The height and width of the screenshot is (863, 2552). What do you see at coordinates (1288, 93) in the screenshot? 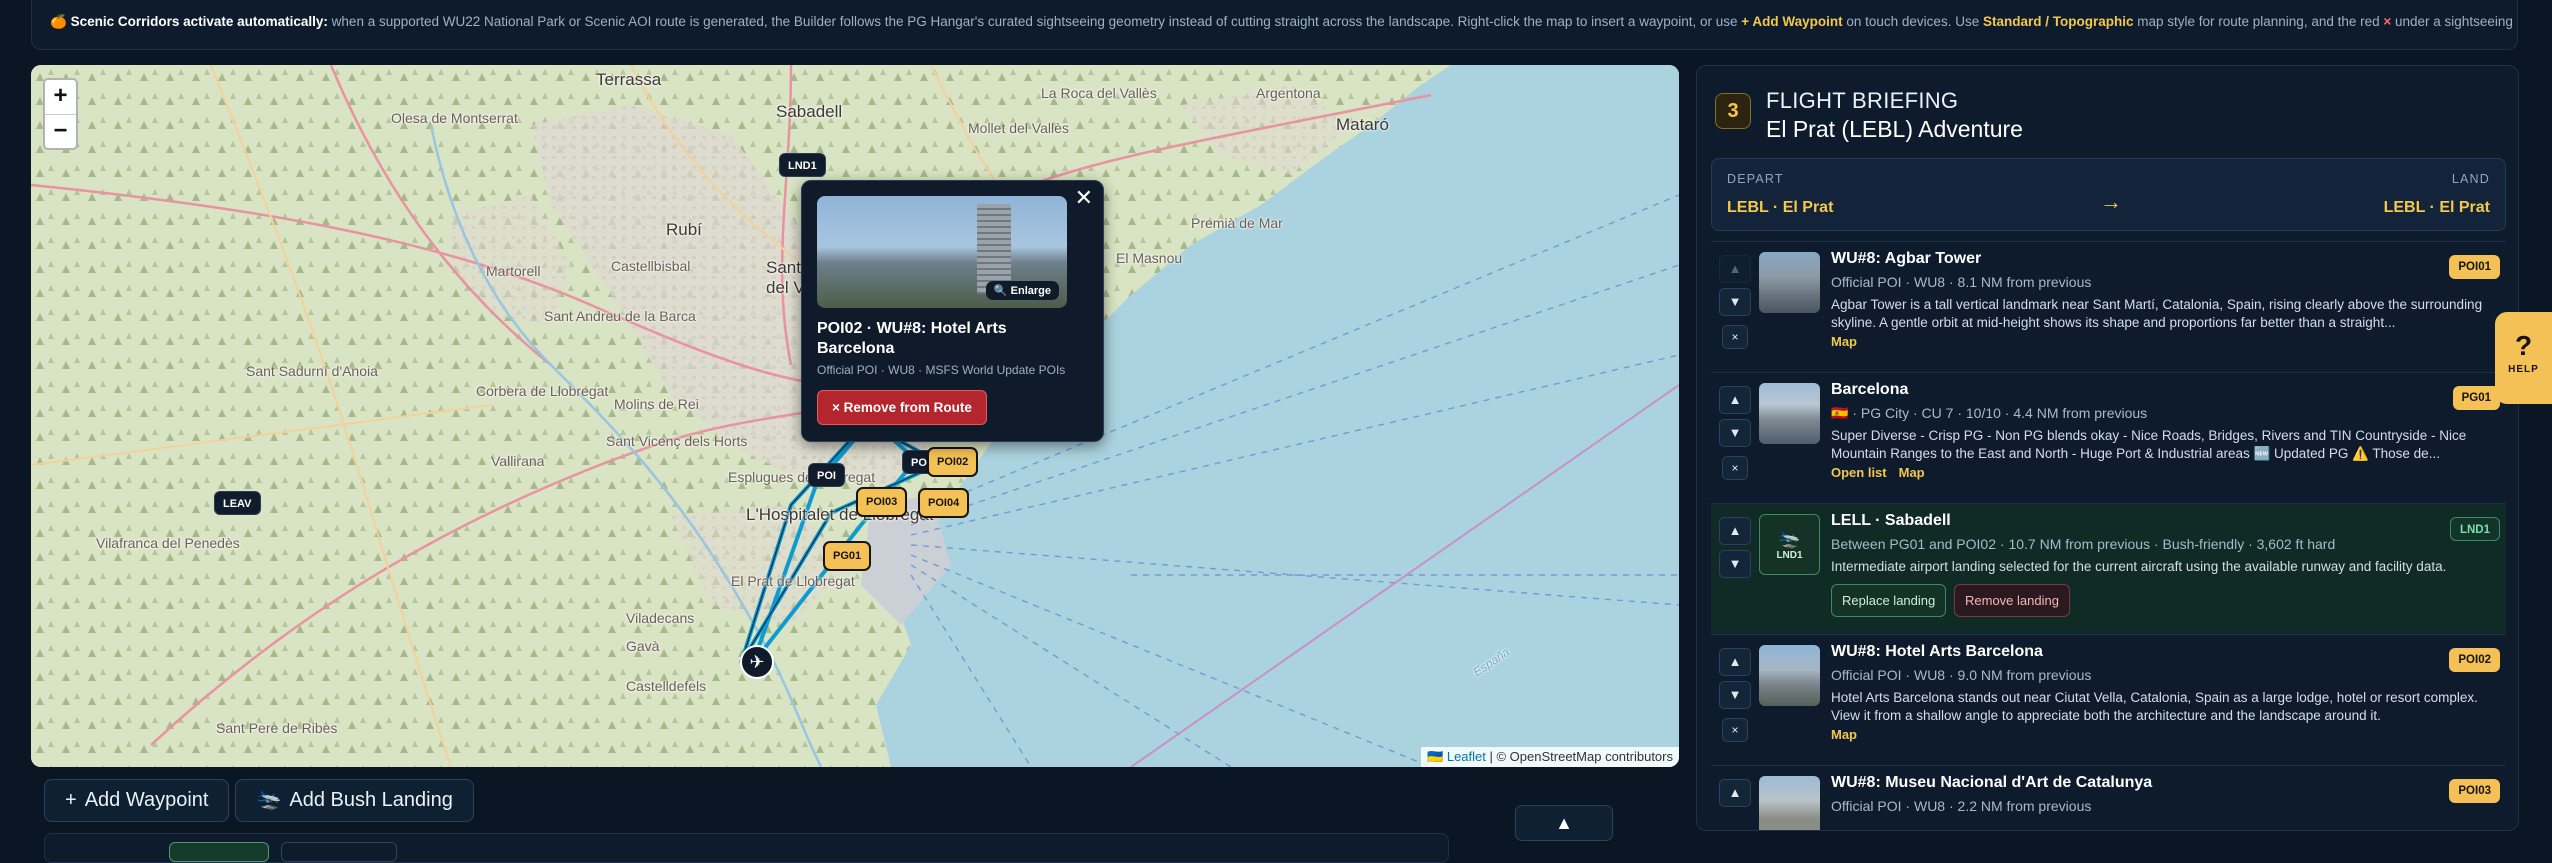
I see `place-argentona: Argentona` at bounding box center [1288, 93].